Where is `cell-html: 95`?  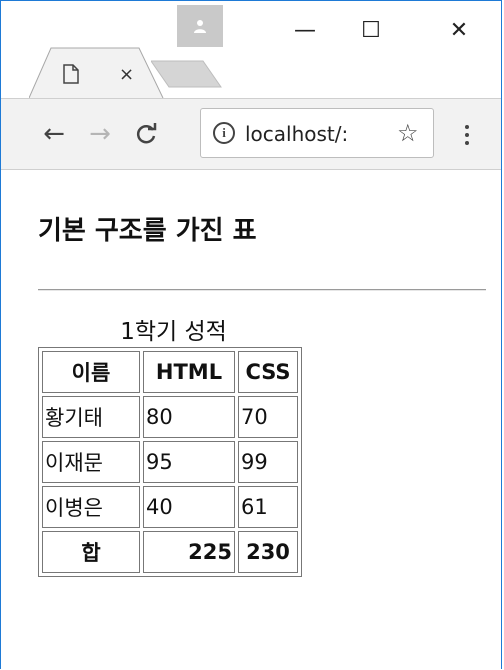
cell-html: 95 is located at coordinates (189, 462).